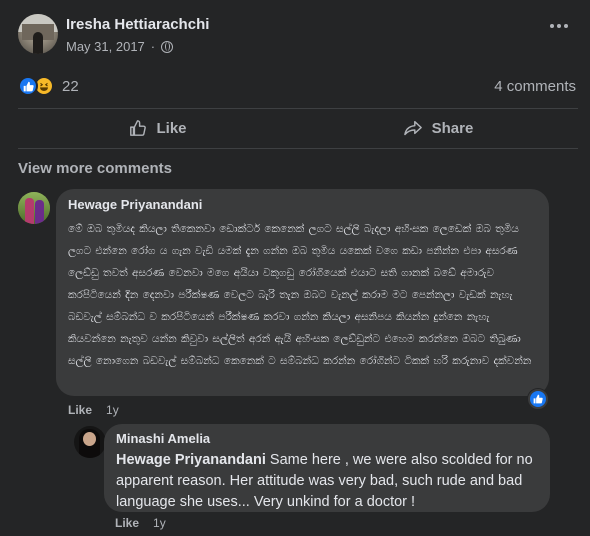 This screenshot has height=536, width=590. Describe the element at coordinates (112, 410) in the screenshot. I see `comment-time: 1y` at that location.